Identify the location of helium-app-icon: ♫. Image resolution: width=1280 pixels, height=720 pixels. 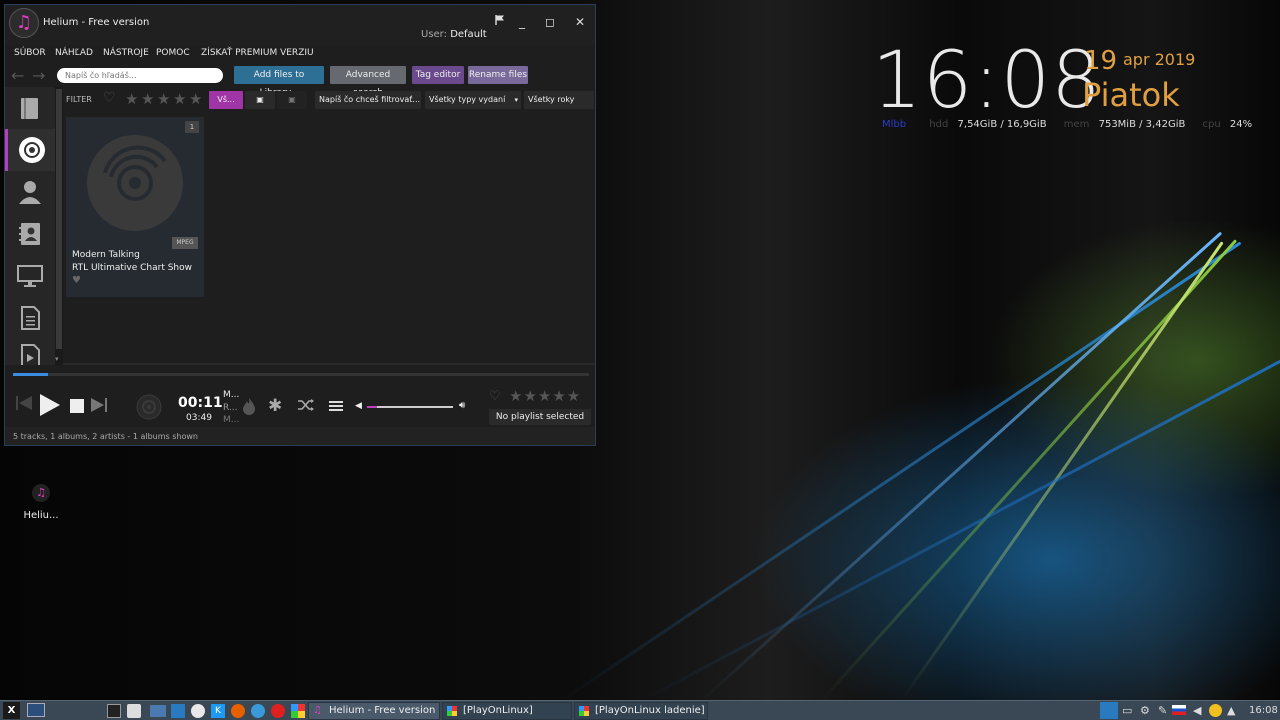
(317, 710).